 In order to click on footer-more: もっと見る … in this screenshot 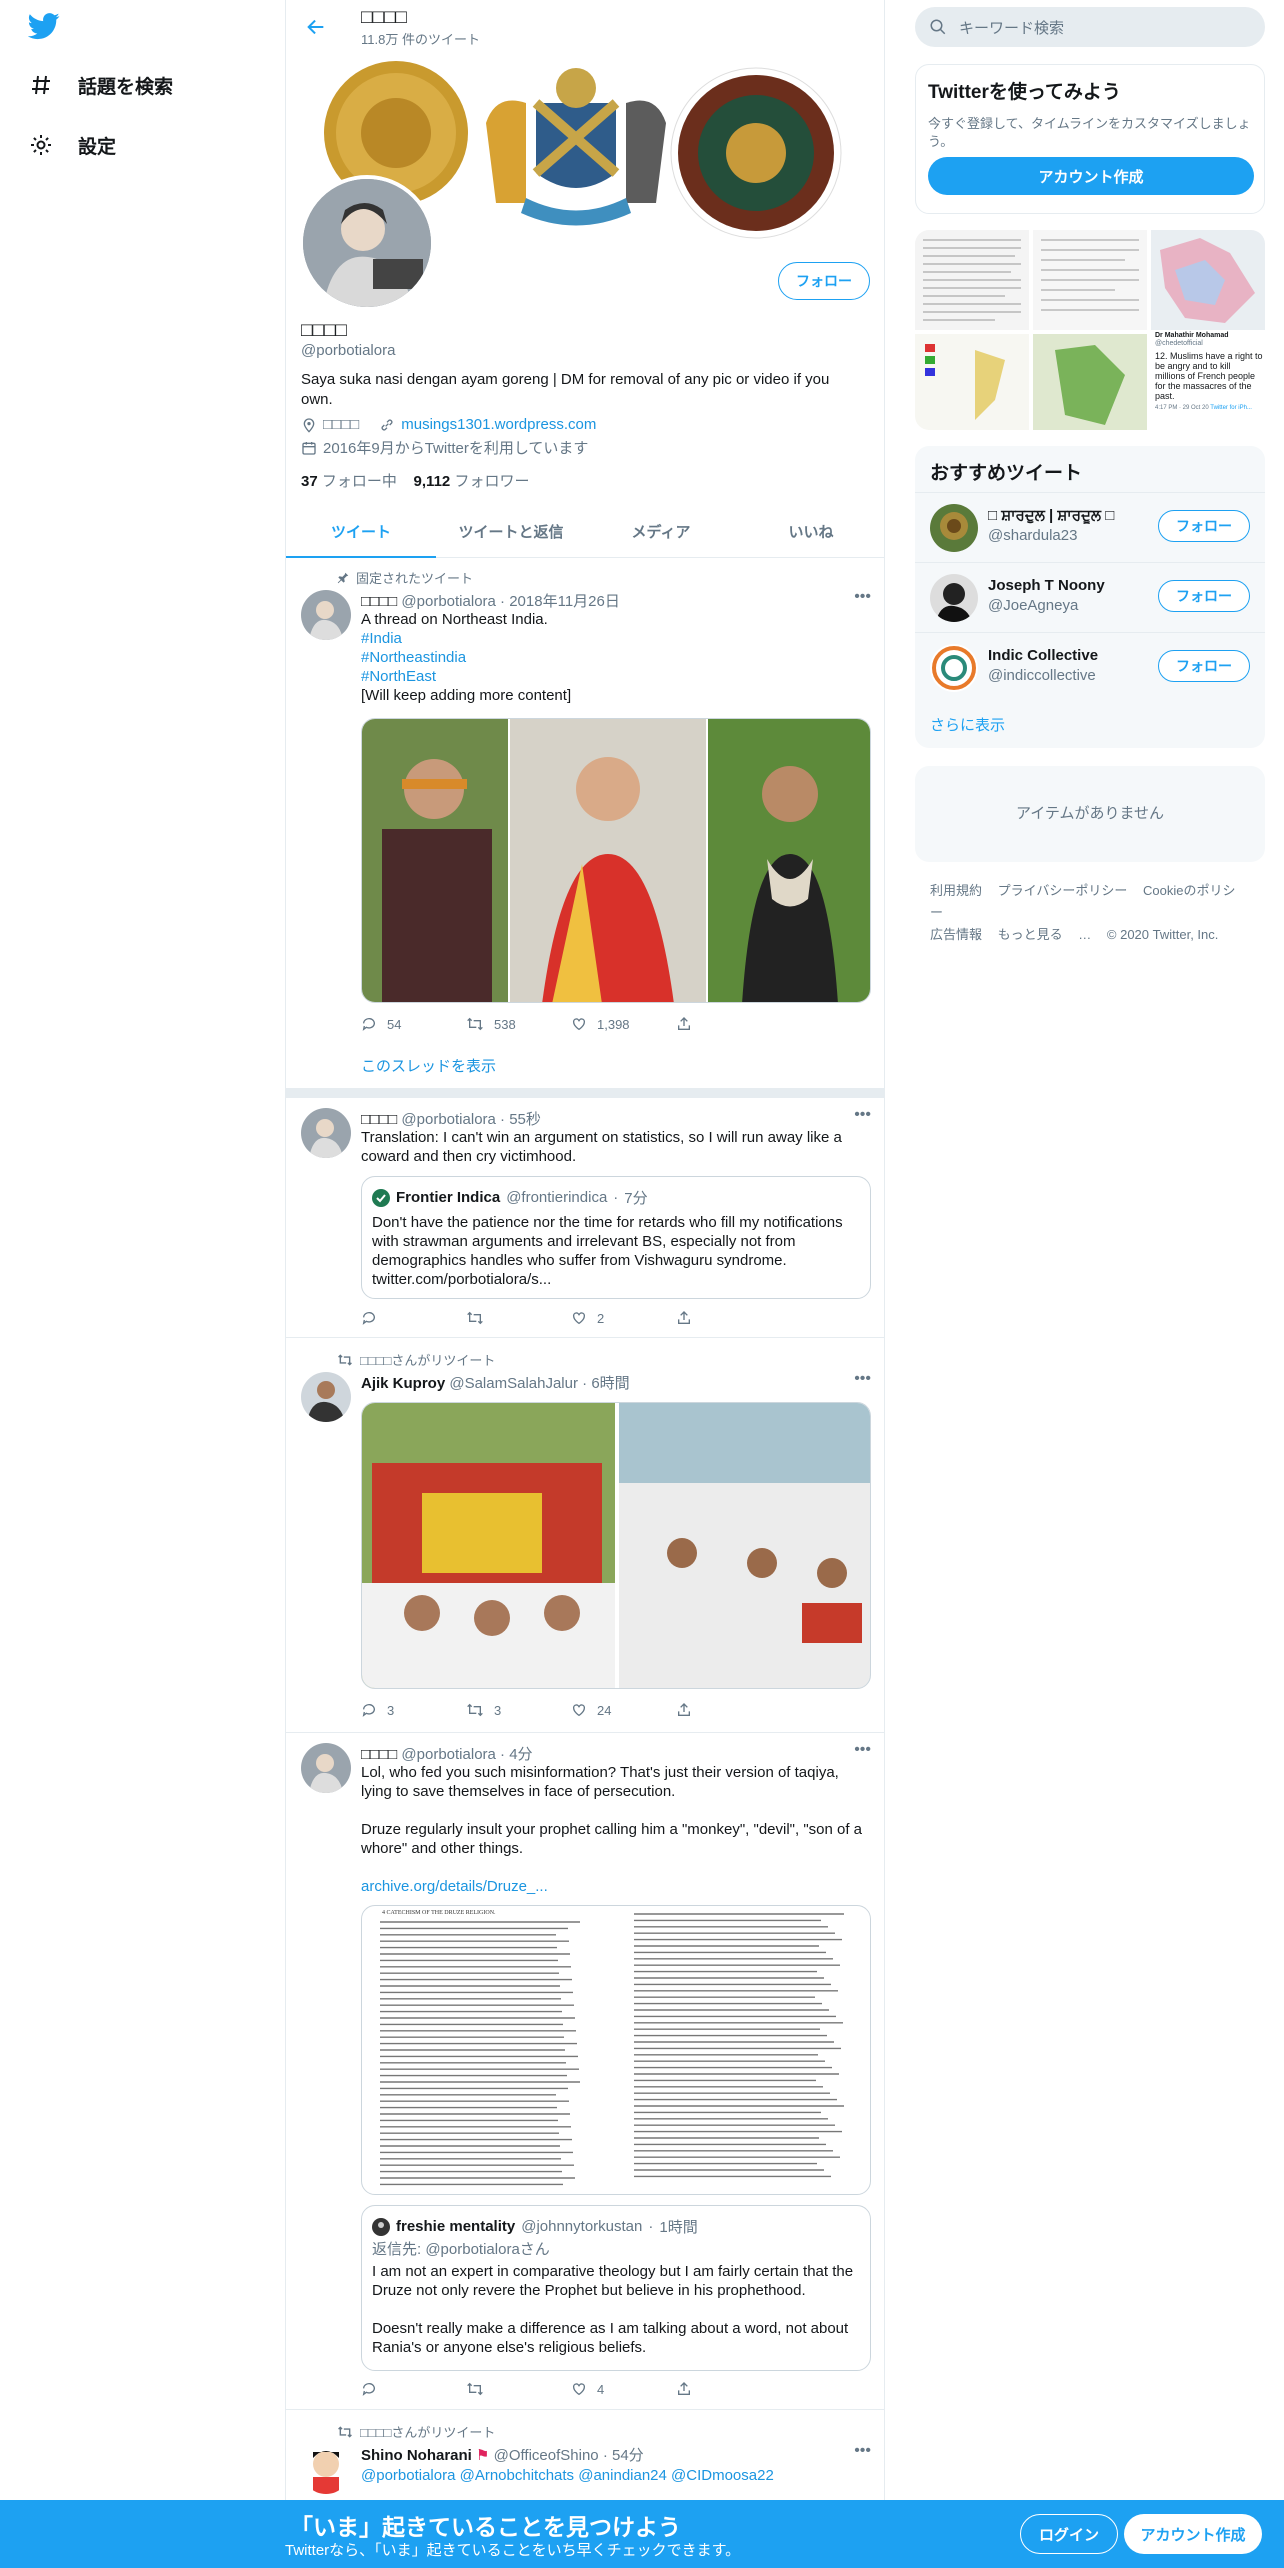, I will do `click(1045, 934)`.